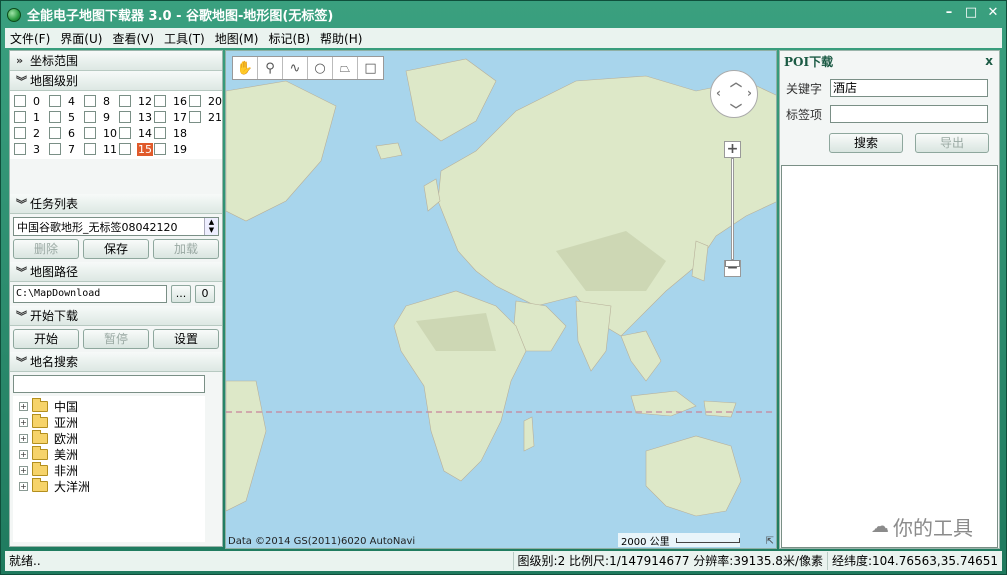 The image size is (1007, 575). I want to click on tree-item: + 欧洲, so click(109, 437).